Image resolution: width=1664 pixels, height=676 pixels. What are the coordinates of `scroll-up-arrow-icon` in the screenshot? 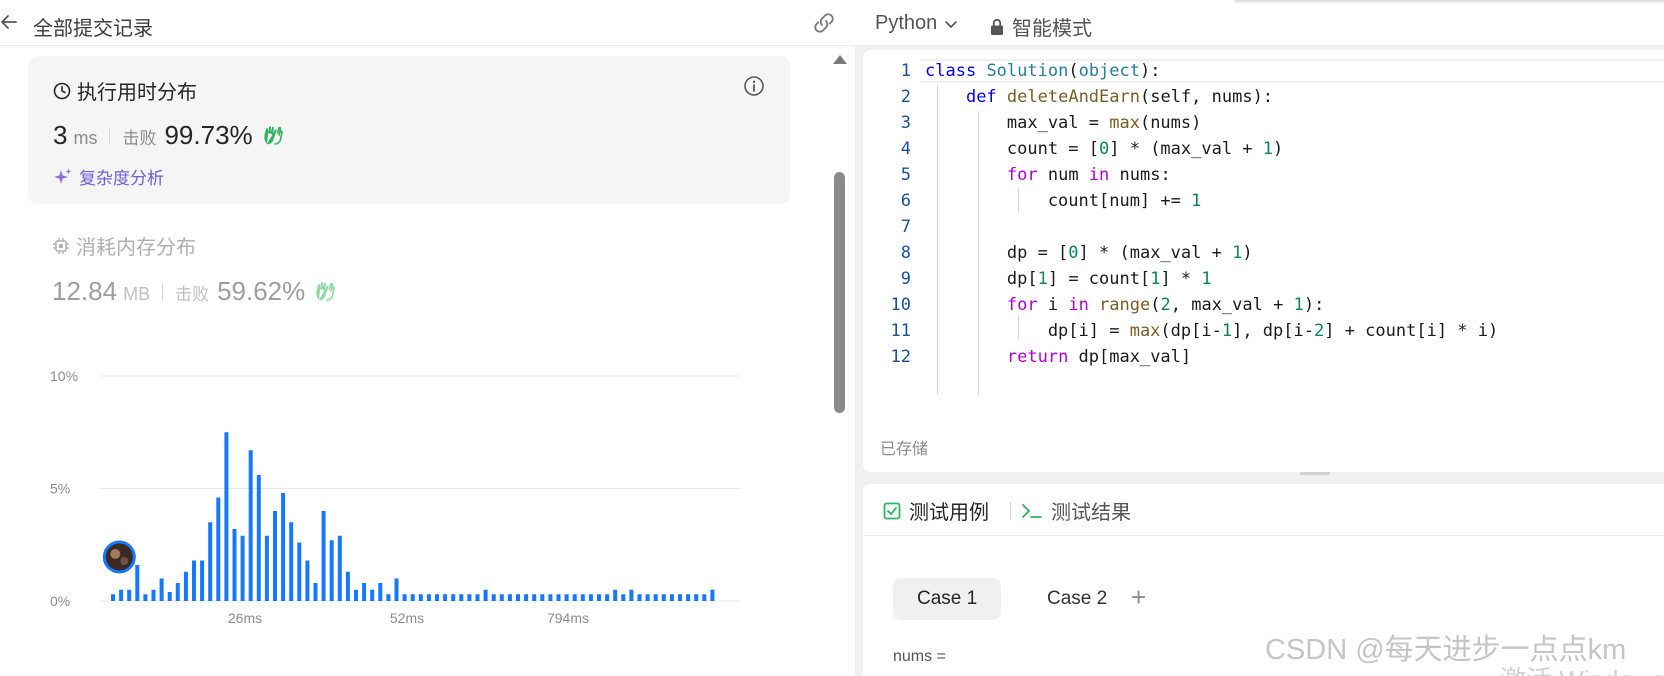 It's located at (840, 59).